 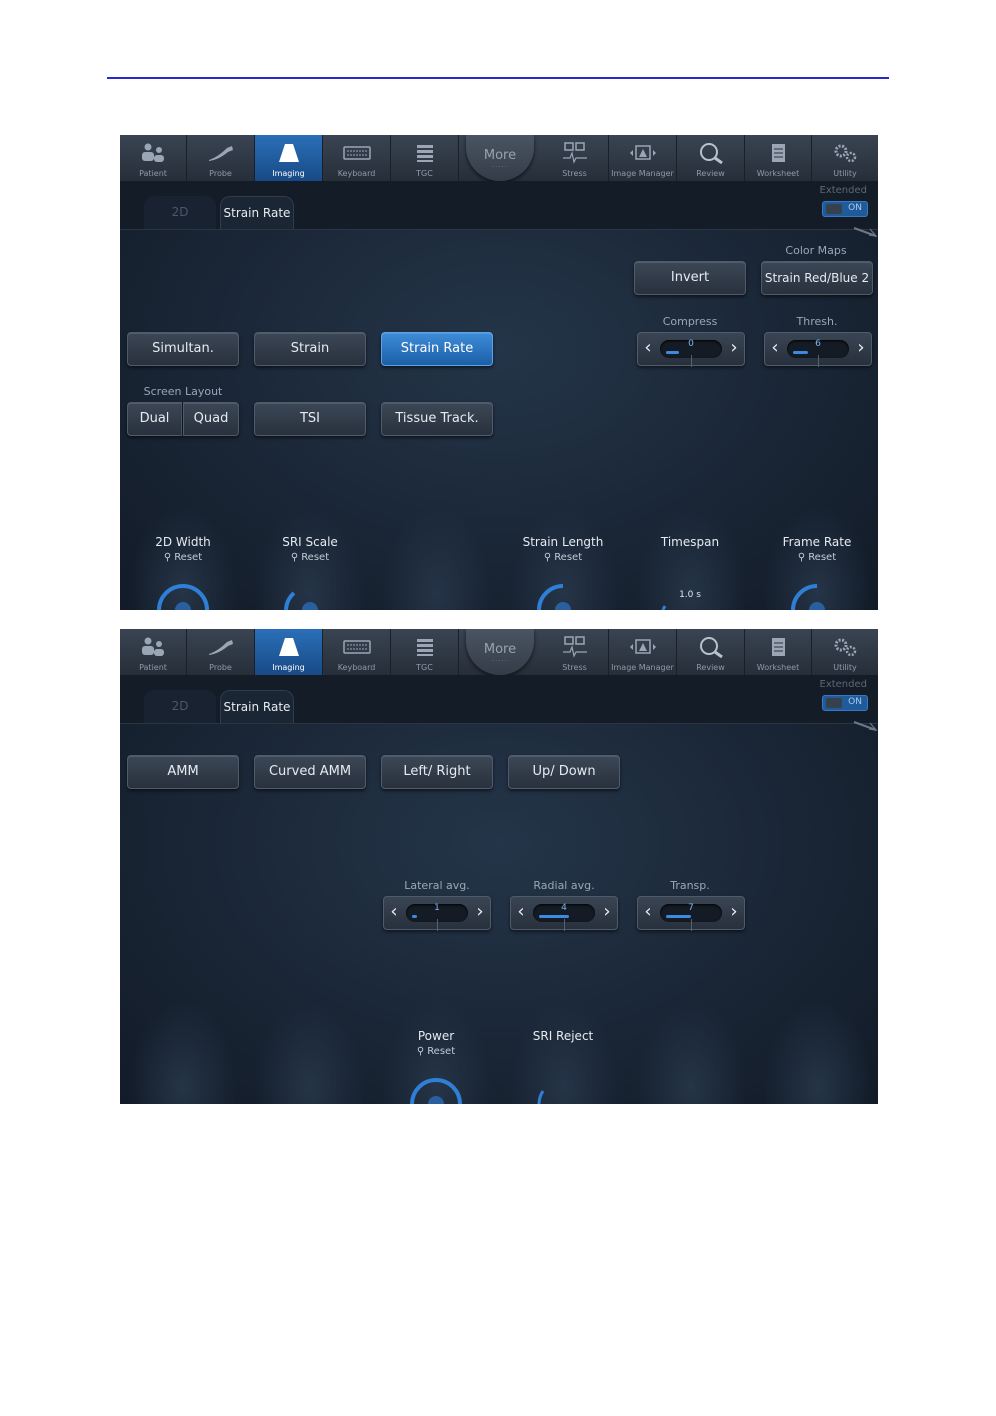 What do you see at coordinates (310, 772) in the screenshot?
I see `curved-amm-button: Curved AMM` at bounding box center [310, 772].